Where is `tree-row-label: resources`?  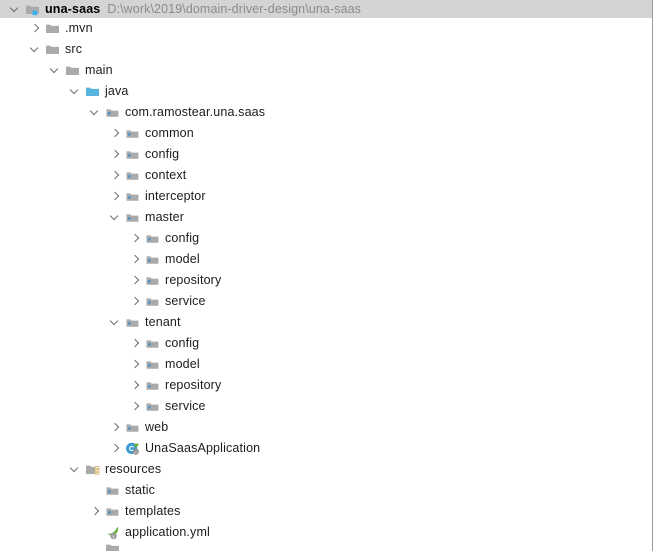
tree-row-label: resources is located at coordinates (133, 469).